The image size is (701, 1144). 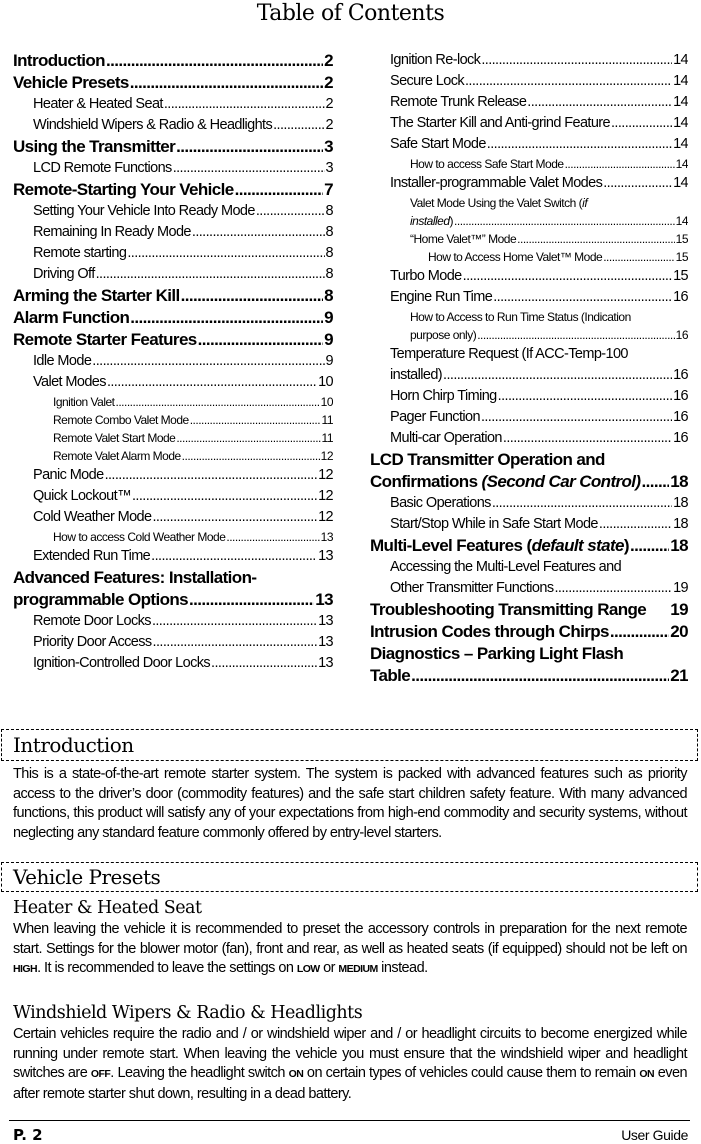 I want to click on toc-entry: Ignition Valet 10, so click(x=173, y=402).